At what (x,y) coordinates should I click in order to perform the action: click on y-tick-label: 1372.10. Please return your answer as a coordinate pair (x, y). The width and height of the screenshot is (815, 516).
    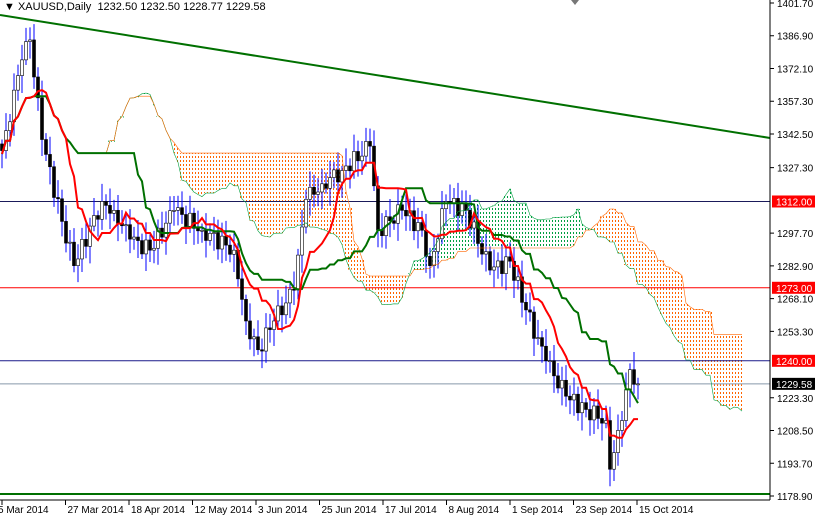
    Looking at the image, I should click on (795, 69).